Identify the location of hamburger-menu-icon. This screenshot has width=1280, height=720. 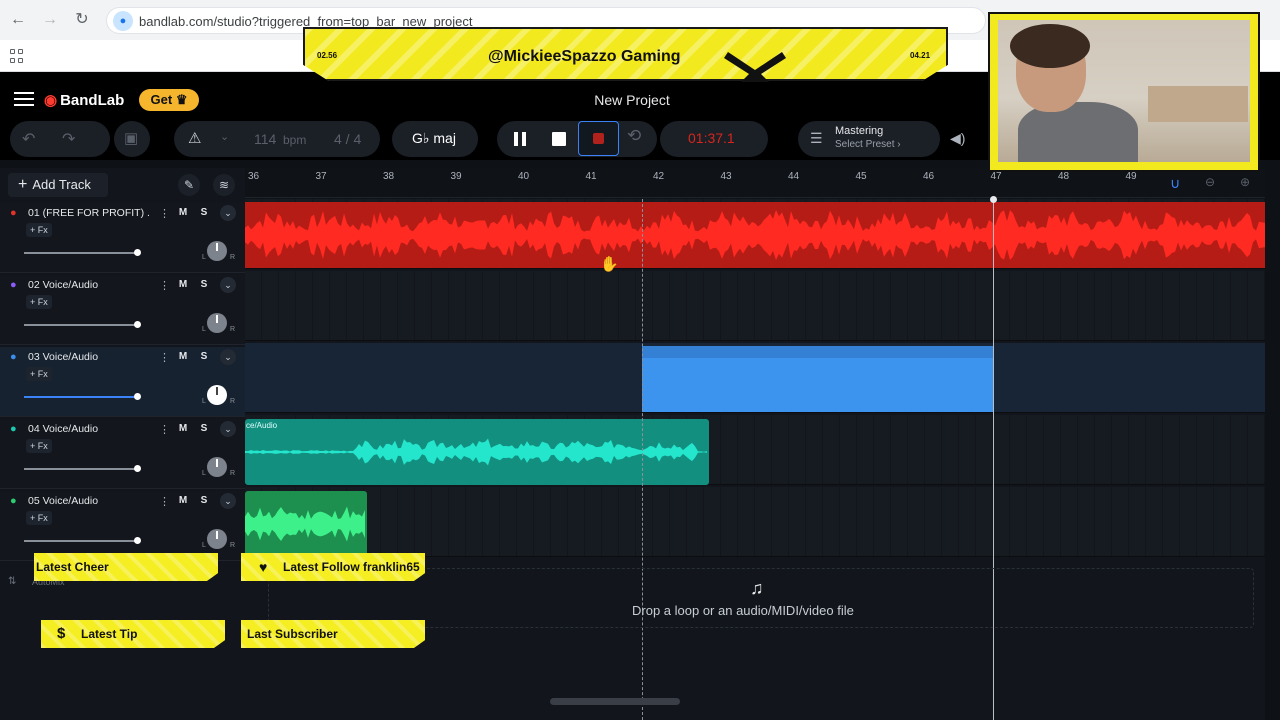
(24, 99).